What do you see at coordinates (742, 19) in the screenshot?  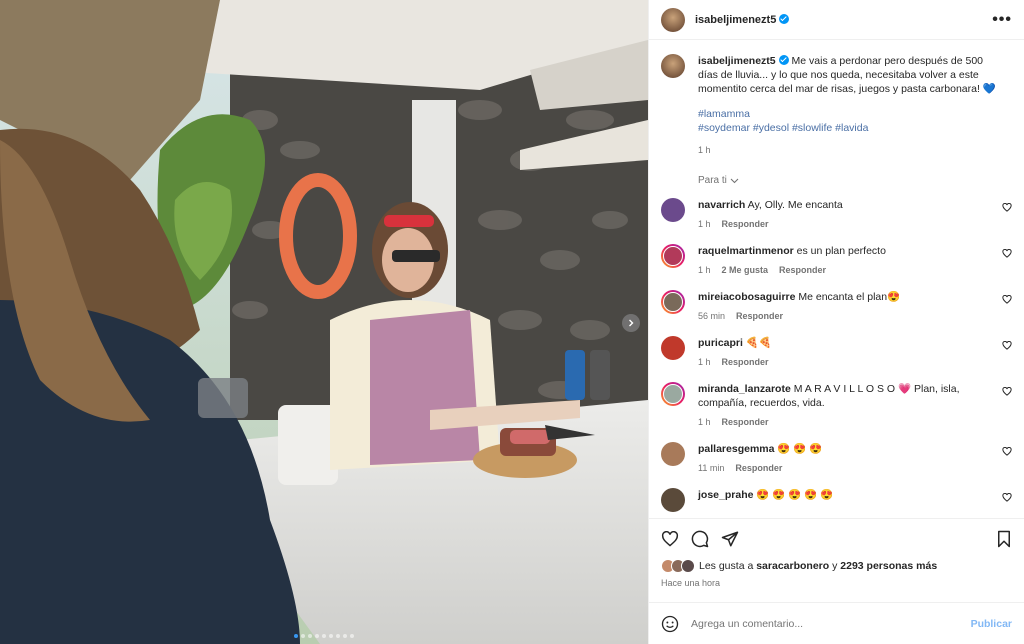 I see `author-username: isabeljimenezt5` at bounding box center [742, 19].